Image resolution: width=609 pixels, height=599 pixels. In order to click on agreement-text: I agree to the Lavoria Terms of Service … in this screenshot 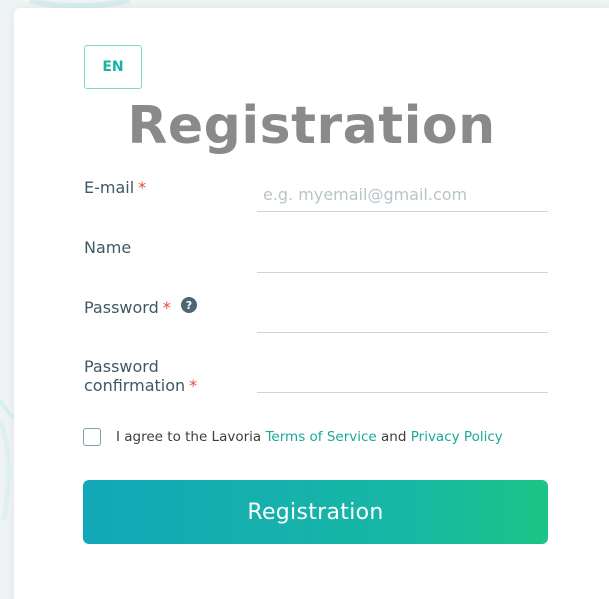, I will do `click(309, 437)`.